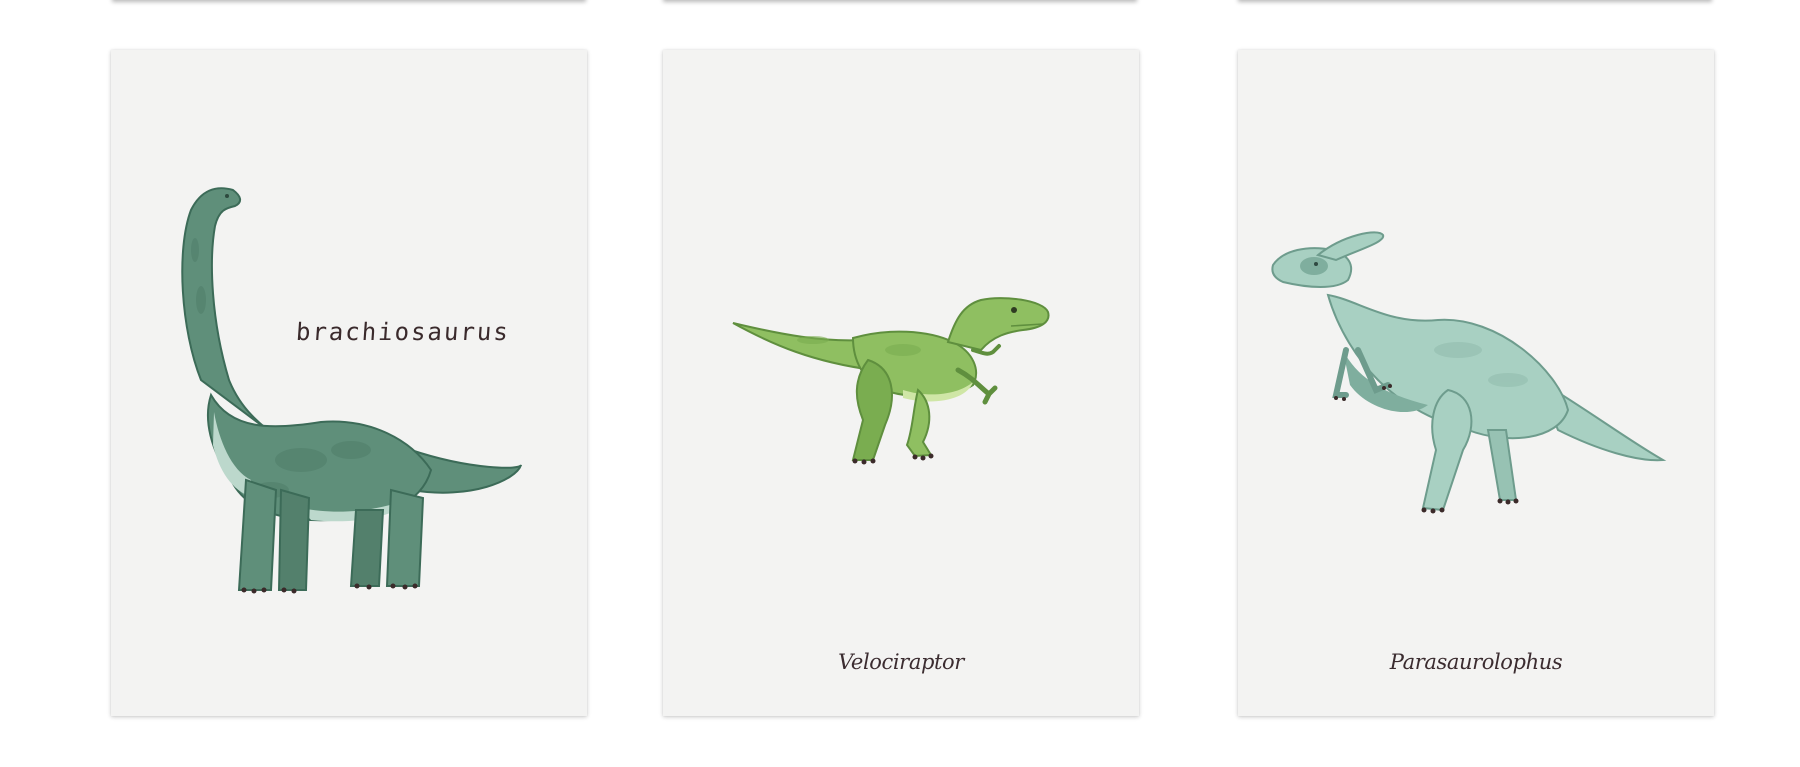 The image size is (1800, 767). Describe the element at coordinates (351, 390) in the screenshot. I see `brachiosaurus-illustration` at that location.